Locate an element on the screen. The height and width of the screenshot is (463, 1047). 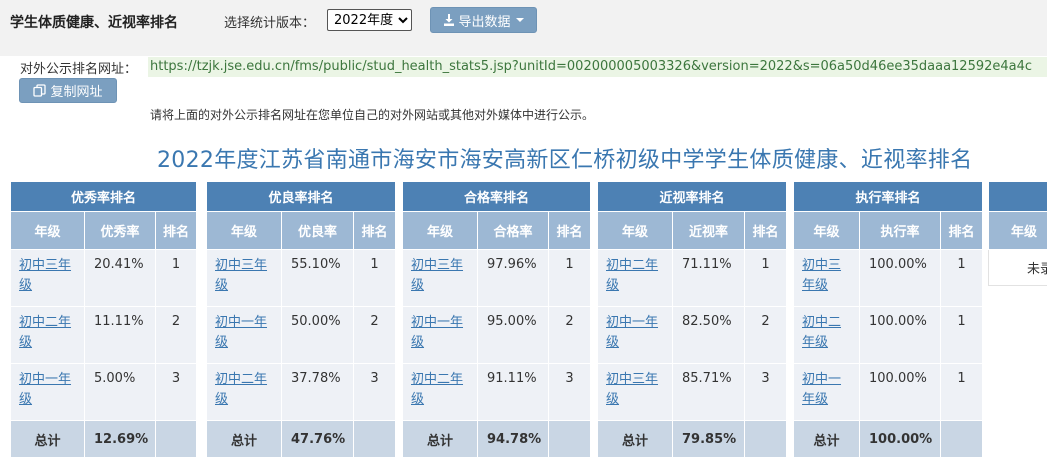
top-toolbar: 学生体质健康、近视率排名 选择统计版本： 2022年度 导出数据 is located at coordinates (523, 28).